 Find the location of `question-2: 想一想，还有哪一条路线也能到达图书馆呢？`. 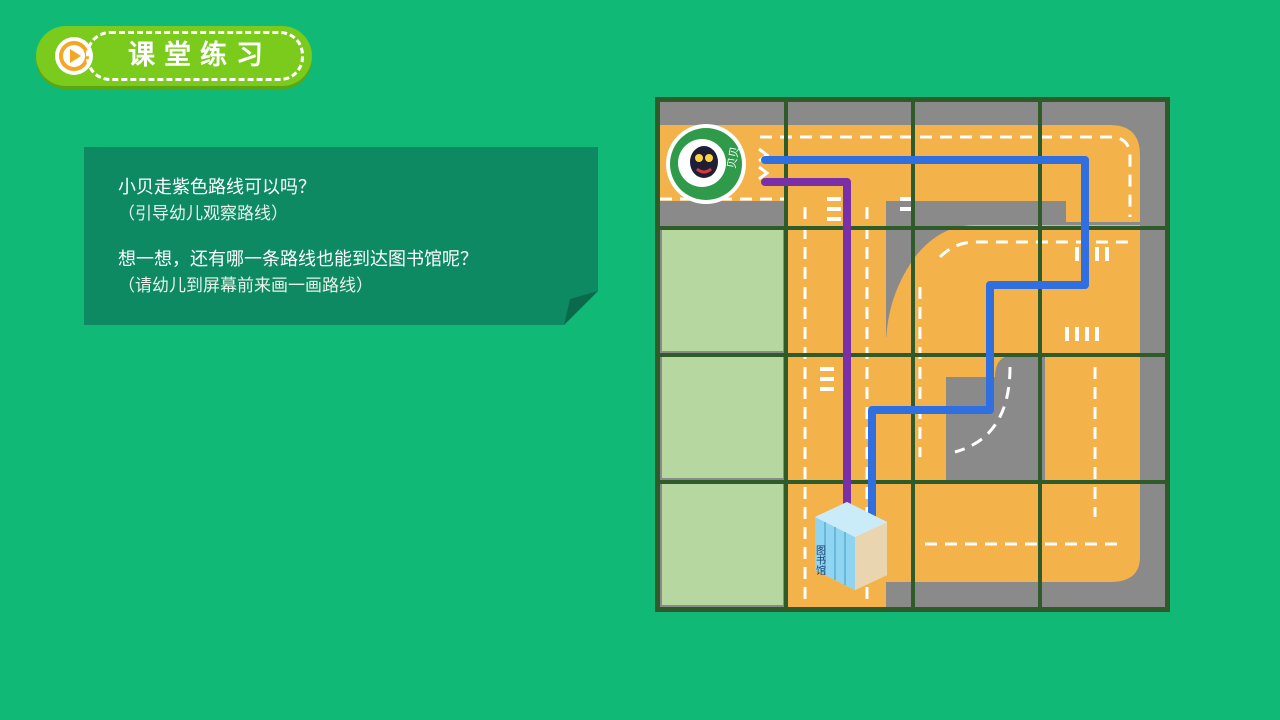

question-2: 想一想，还有哪一条路线也能到达图书馆呢？ is located at coordinates (298, 259).